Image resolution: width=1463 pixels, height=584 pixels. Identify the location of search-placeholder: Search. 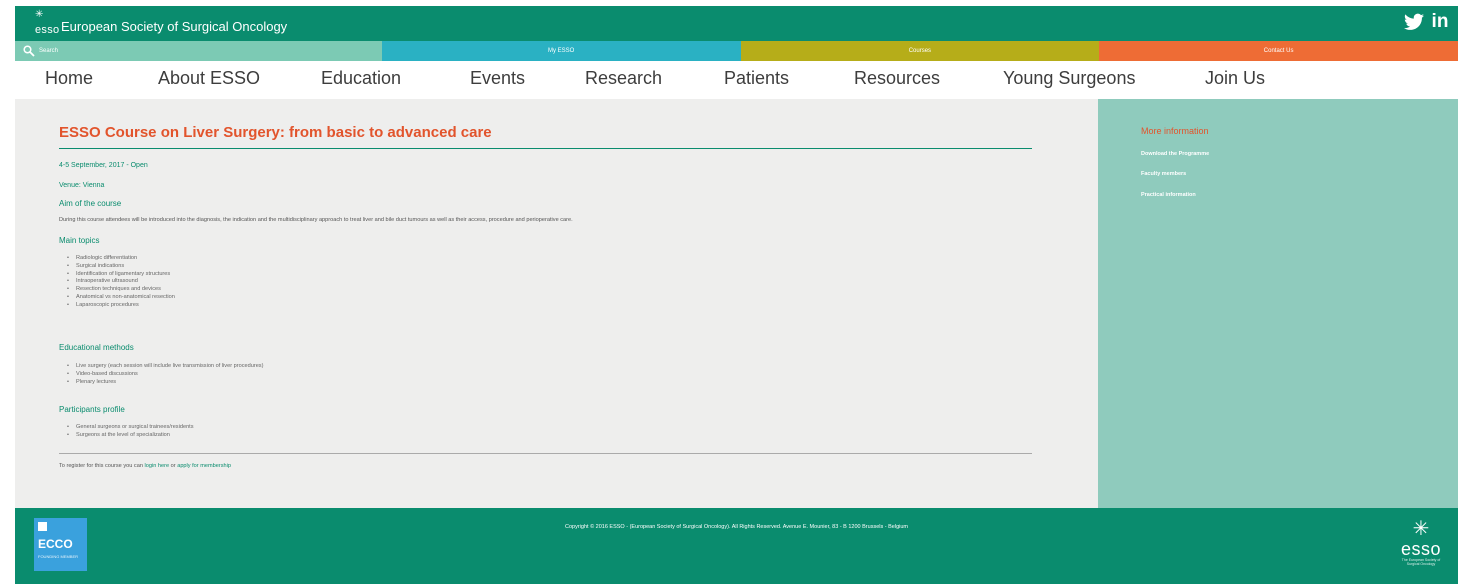
(49, 51).